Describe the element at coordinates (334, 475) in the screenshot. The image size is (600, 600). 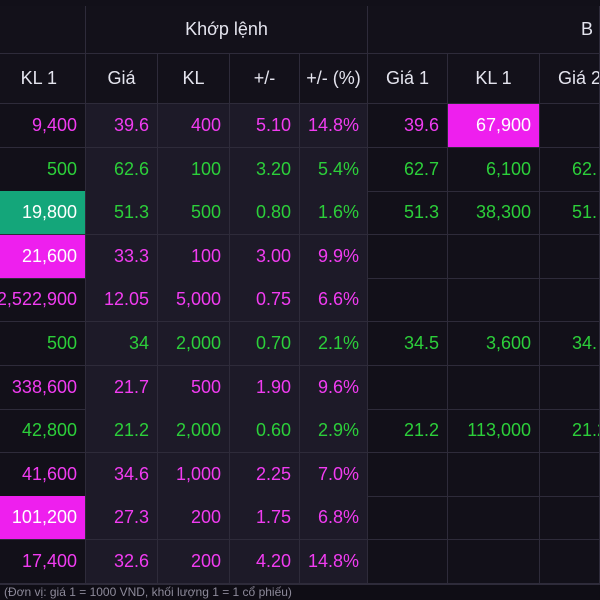
I see `cell-change-pct: 7.0%` at that location.